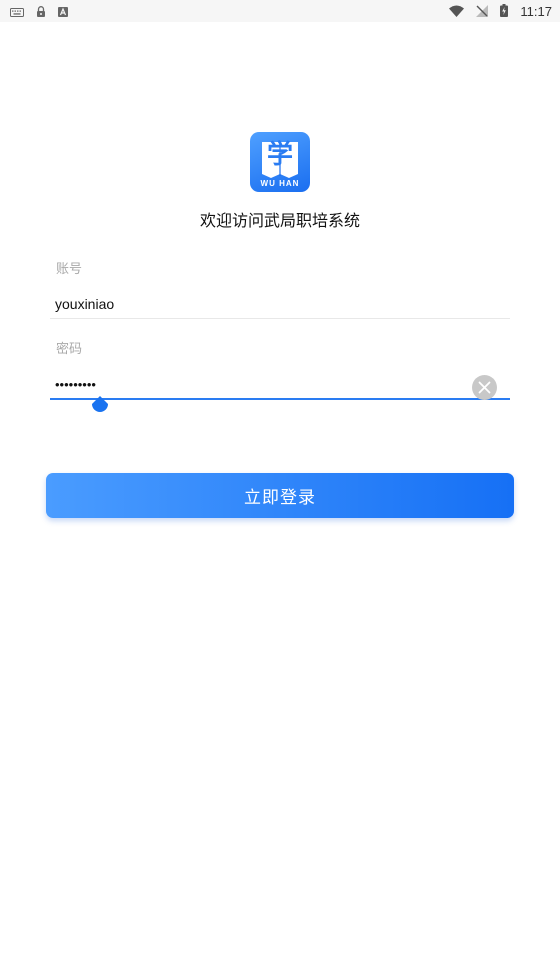 This screenshot has width=560, height=955. What do you see at coordinates (504, 11) in the screenshot?
I see `battery-charging-icon` at bounding box center [504, 11].